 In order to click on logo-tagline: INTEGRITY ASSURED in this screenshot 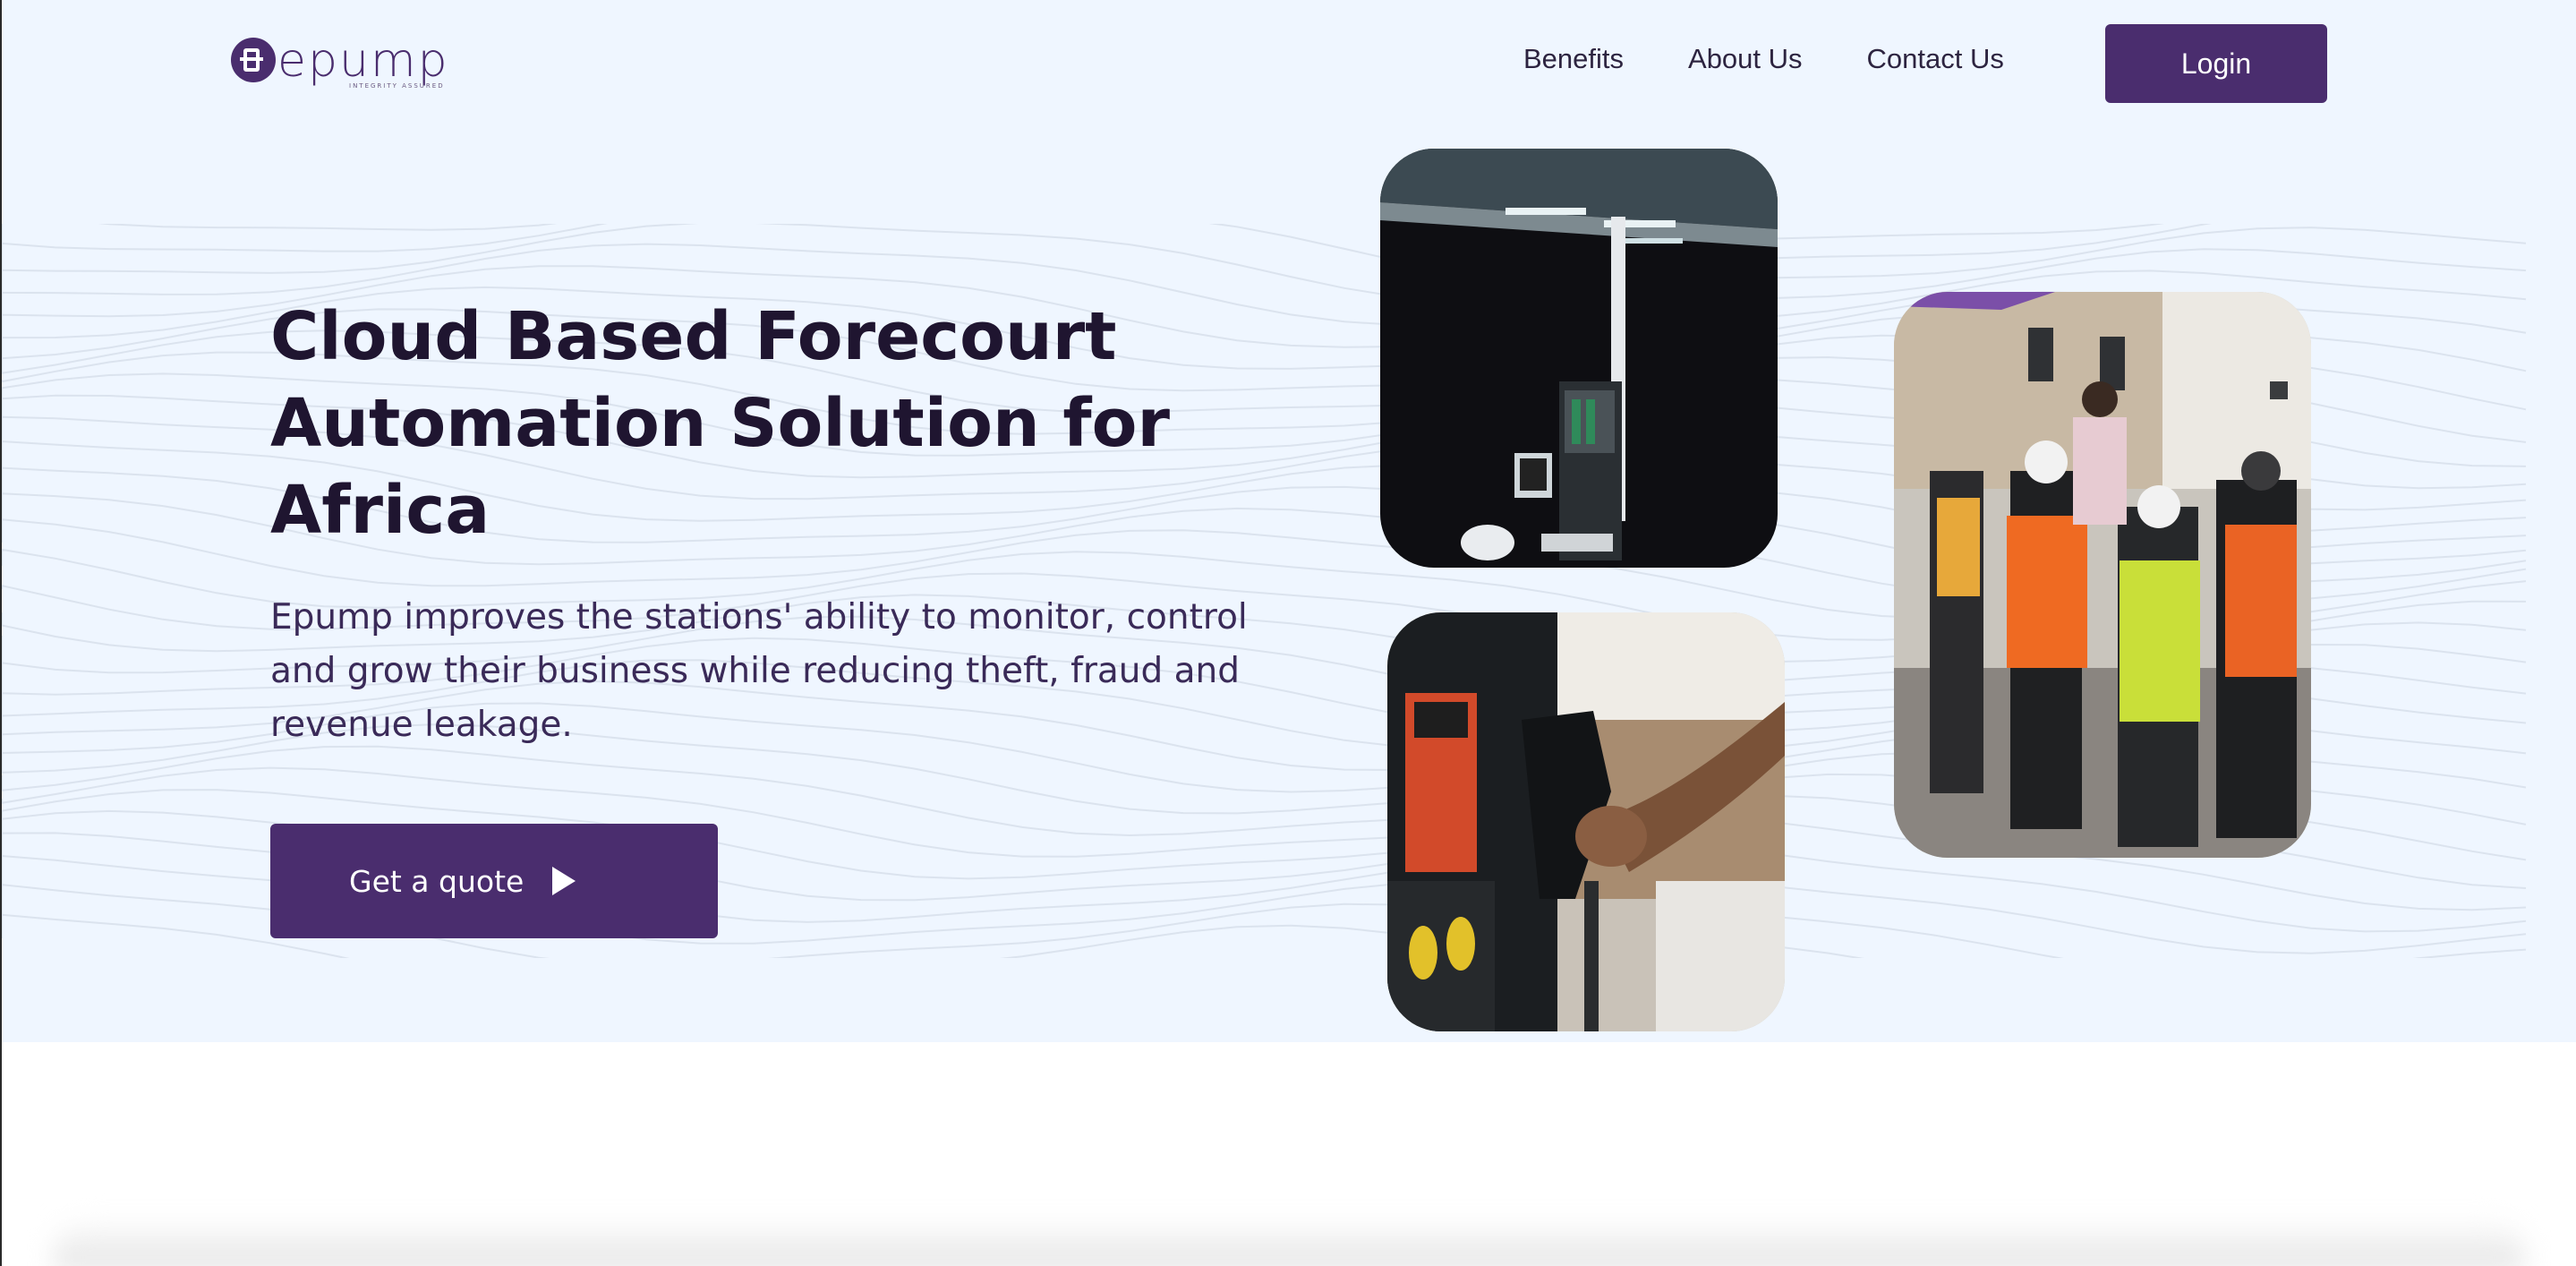, I will do `click(397, 86)`.